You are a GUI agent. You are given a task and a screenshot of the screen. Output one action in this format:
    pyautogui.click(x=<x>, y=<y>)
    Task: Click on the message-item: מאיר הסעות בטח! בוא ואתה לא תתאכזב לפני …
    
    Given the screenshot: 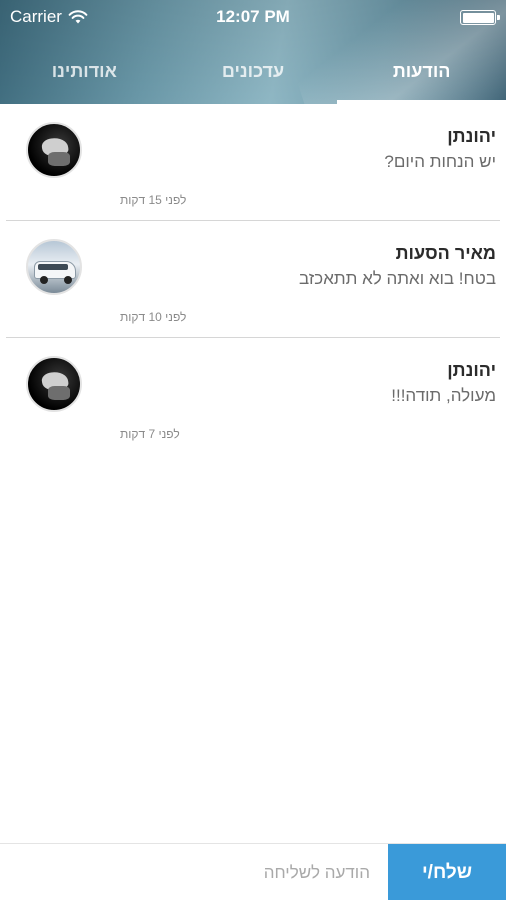 What is the action you would take?
    pyautogui.click(x=253, y=279)
    